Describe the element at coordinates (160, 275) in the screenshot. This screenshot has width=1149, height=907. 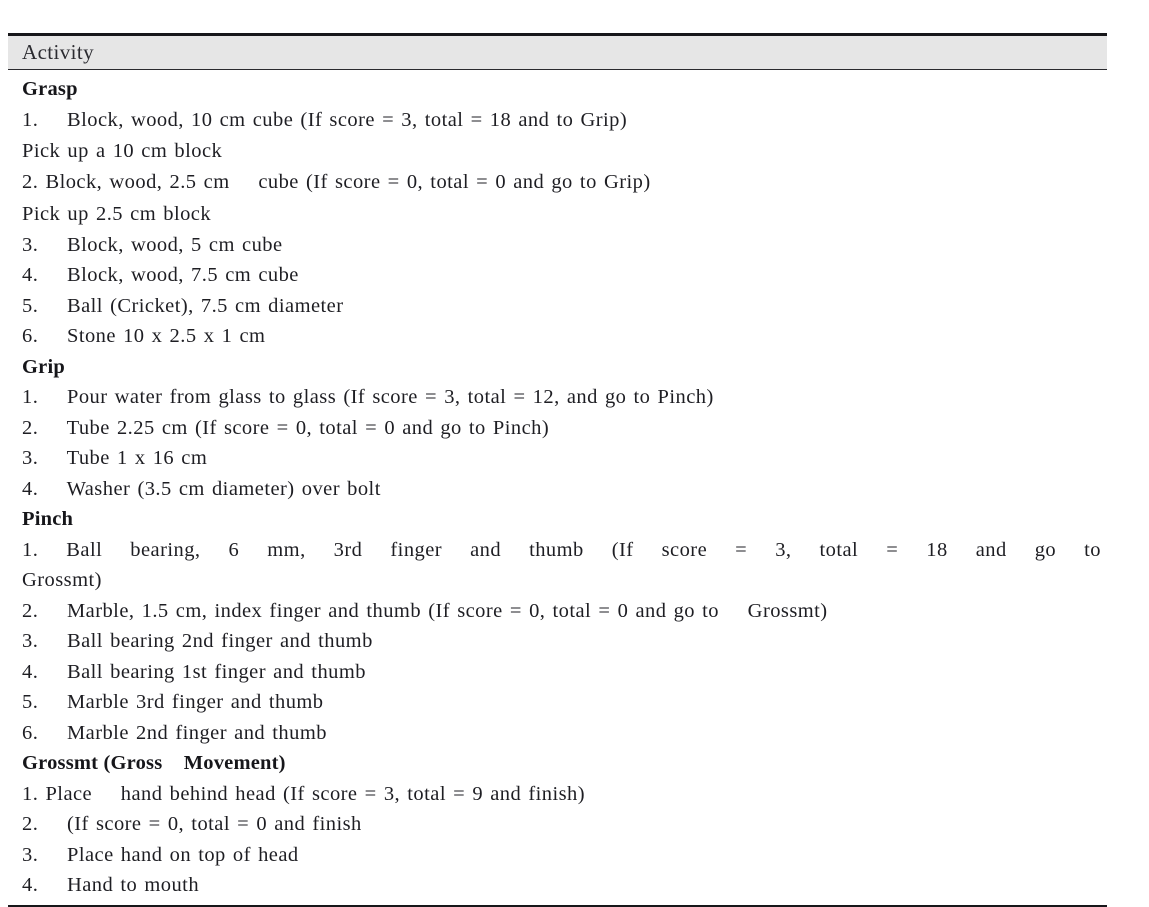
I see `activity-item: 4. Block, wood, 7.5 cm cube` at that location.